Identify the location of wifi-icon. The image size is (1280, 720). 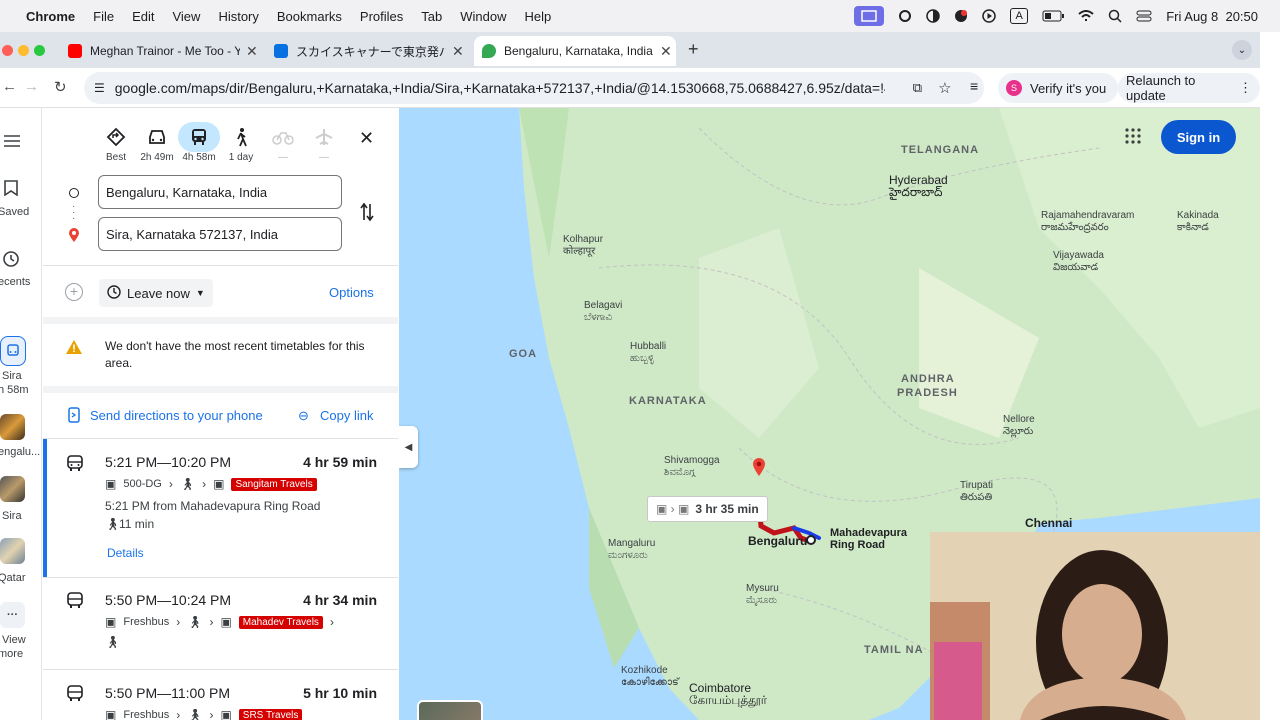
(1086, 16).